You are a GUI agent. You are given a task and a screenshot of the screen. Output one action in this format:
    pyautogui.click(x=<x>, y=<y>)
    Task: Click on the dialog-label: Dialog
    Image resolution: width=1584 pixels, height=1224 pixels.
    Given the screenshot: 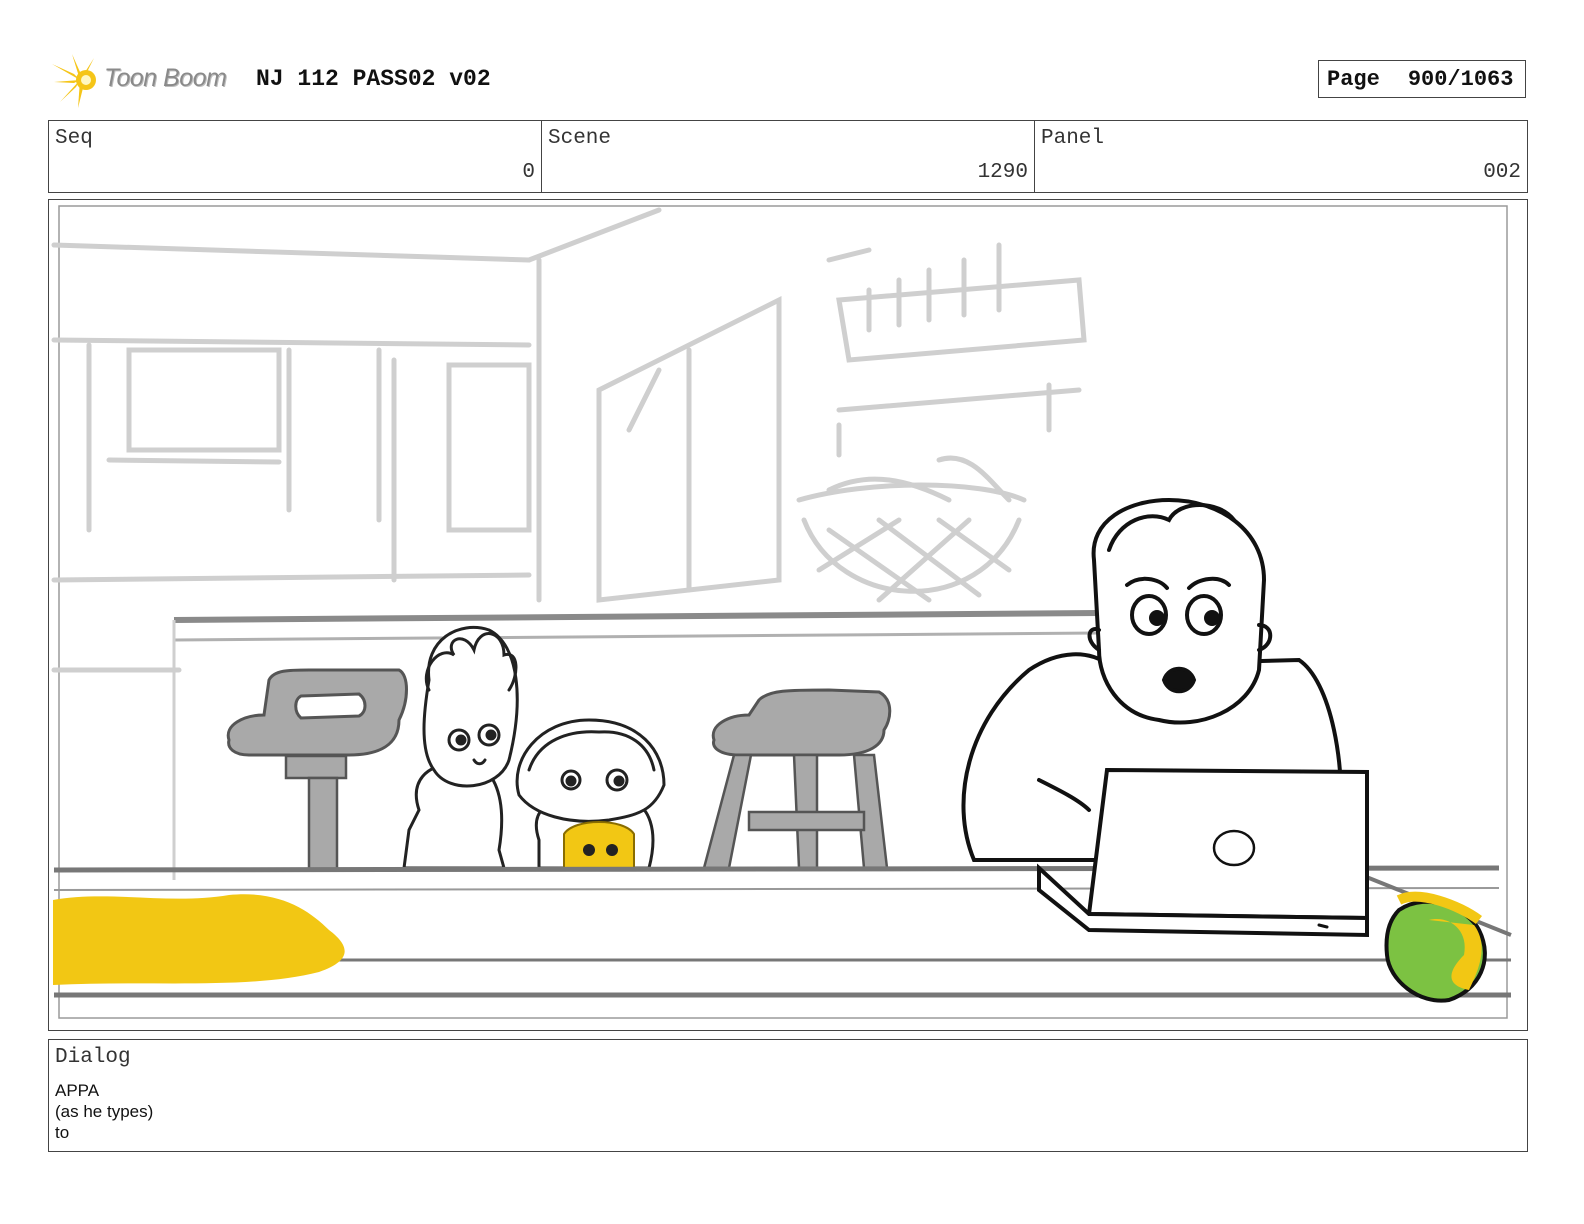 What is the action you would take?
    pyautogui.click(x=93, y=1057)
    